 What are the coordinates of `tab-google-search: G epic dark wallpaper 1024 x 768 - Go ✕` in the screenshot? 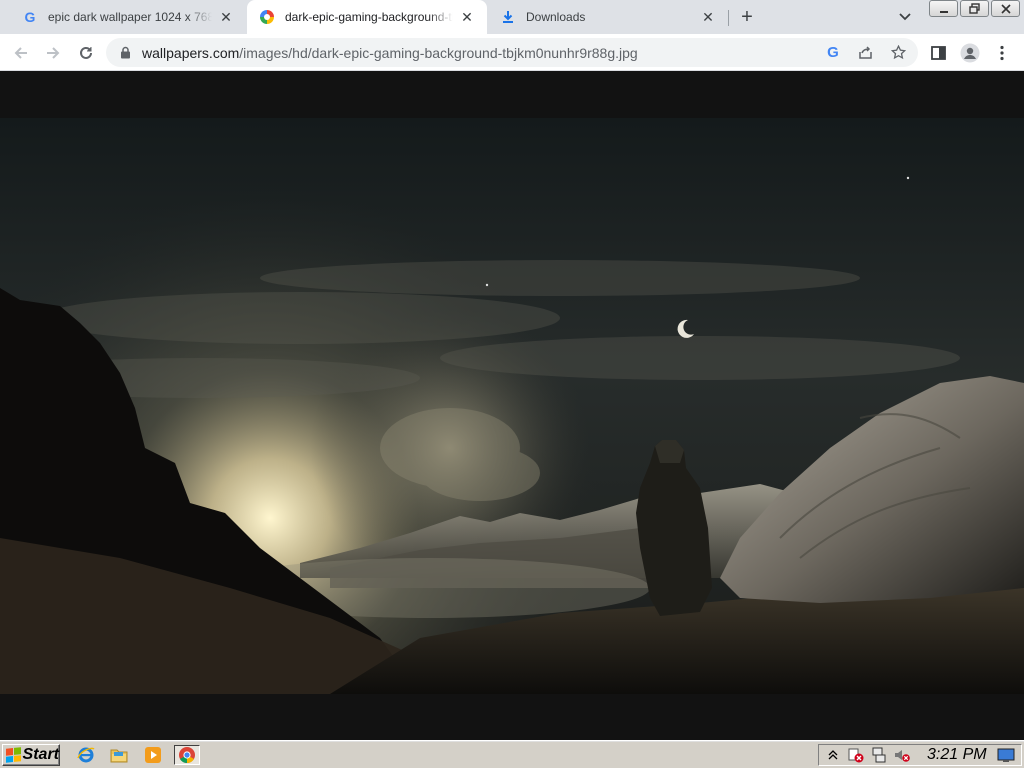 It's located at (127, 17).